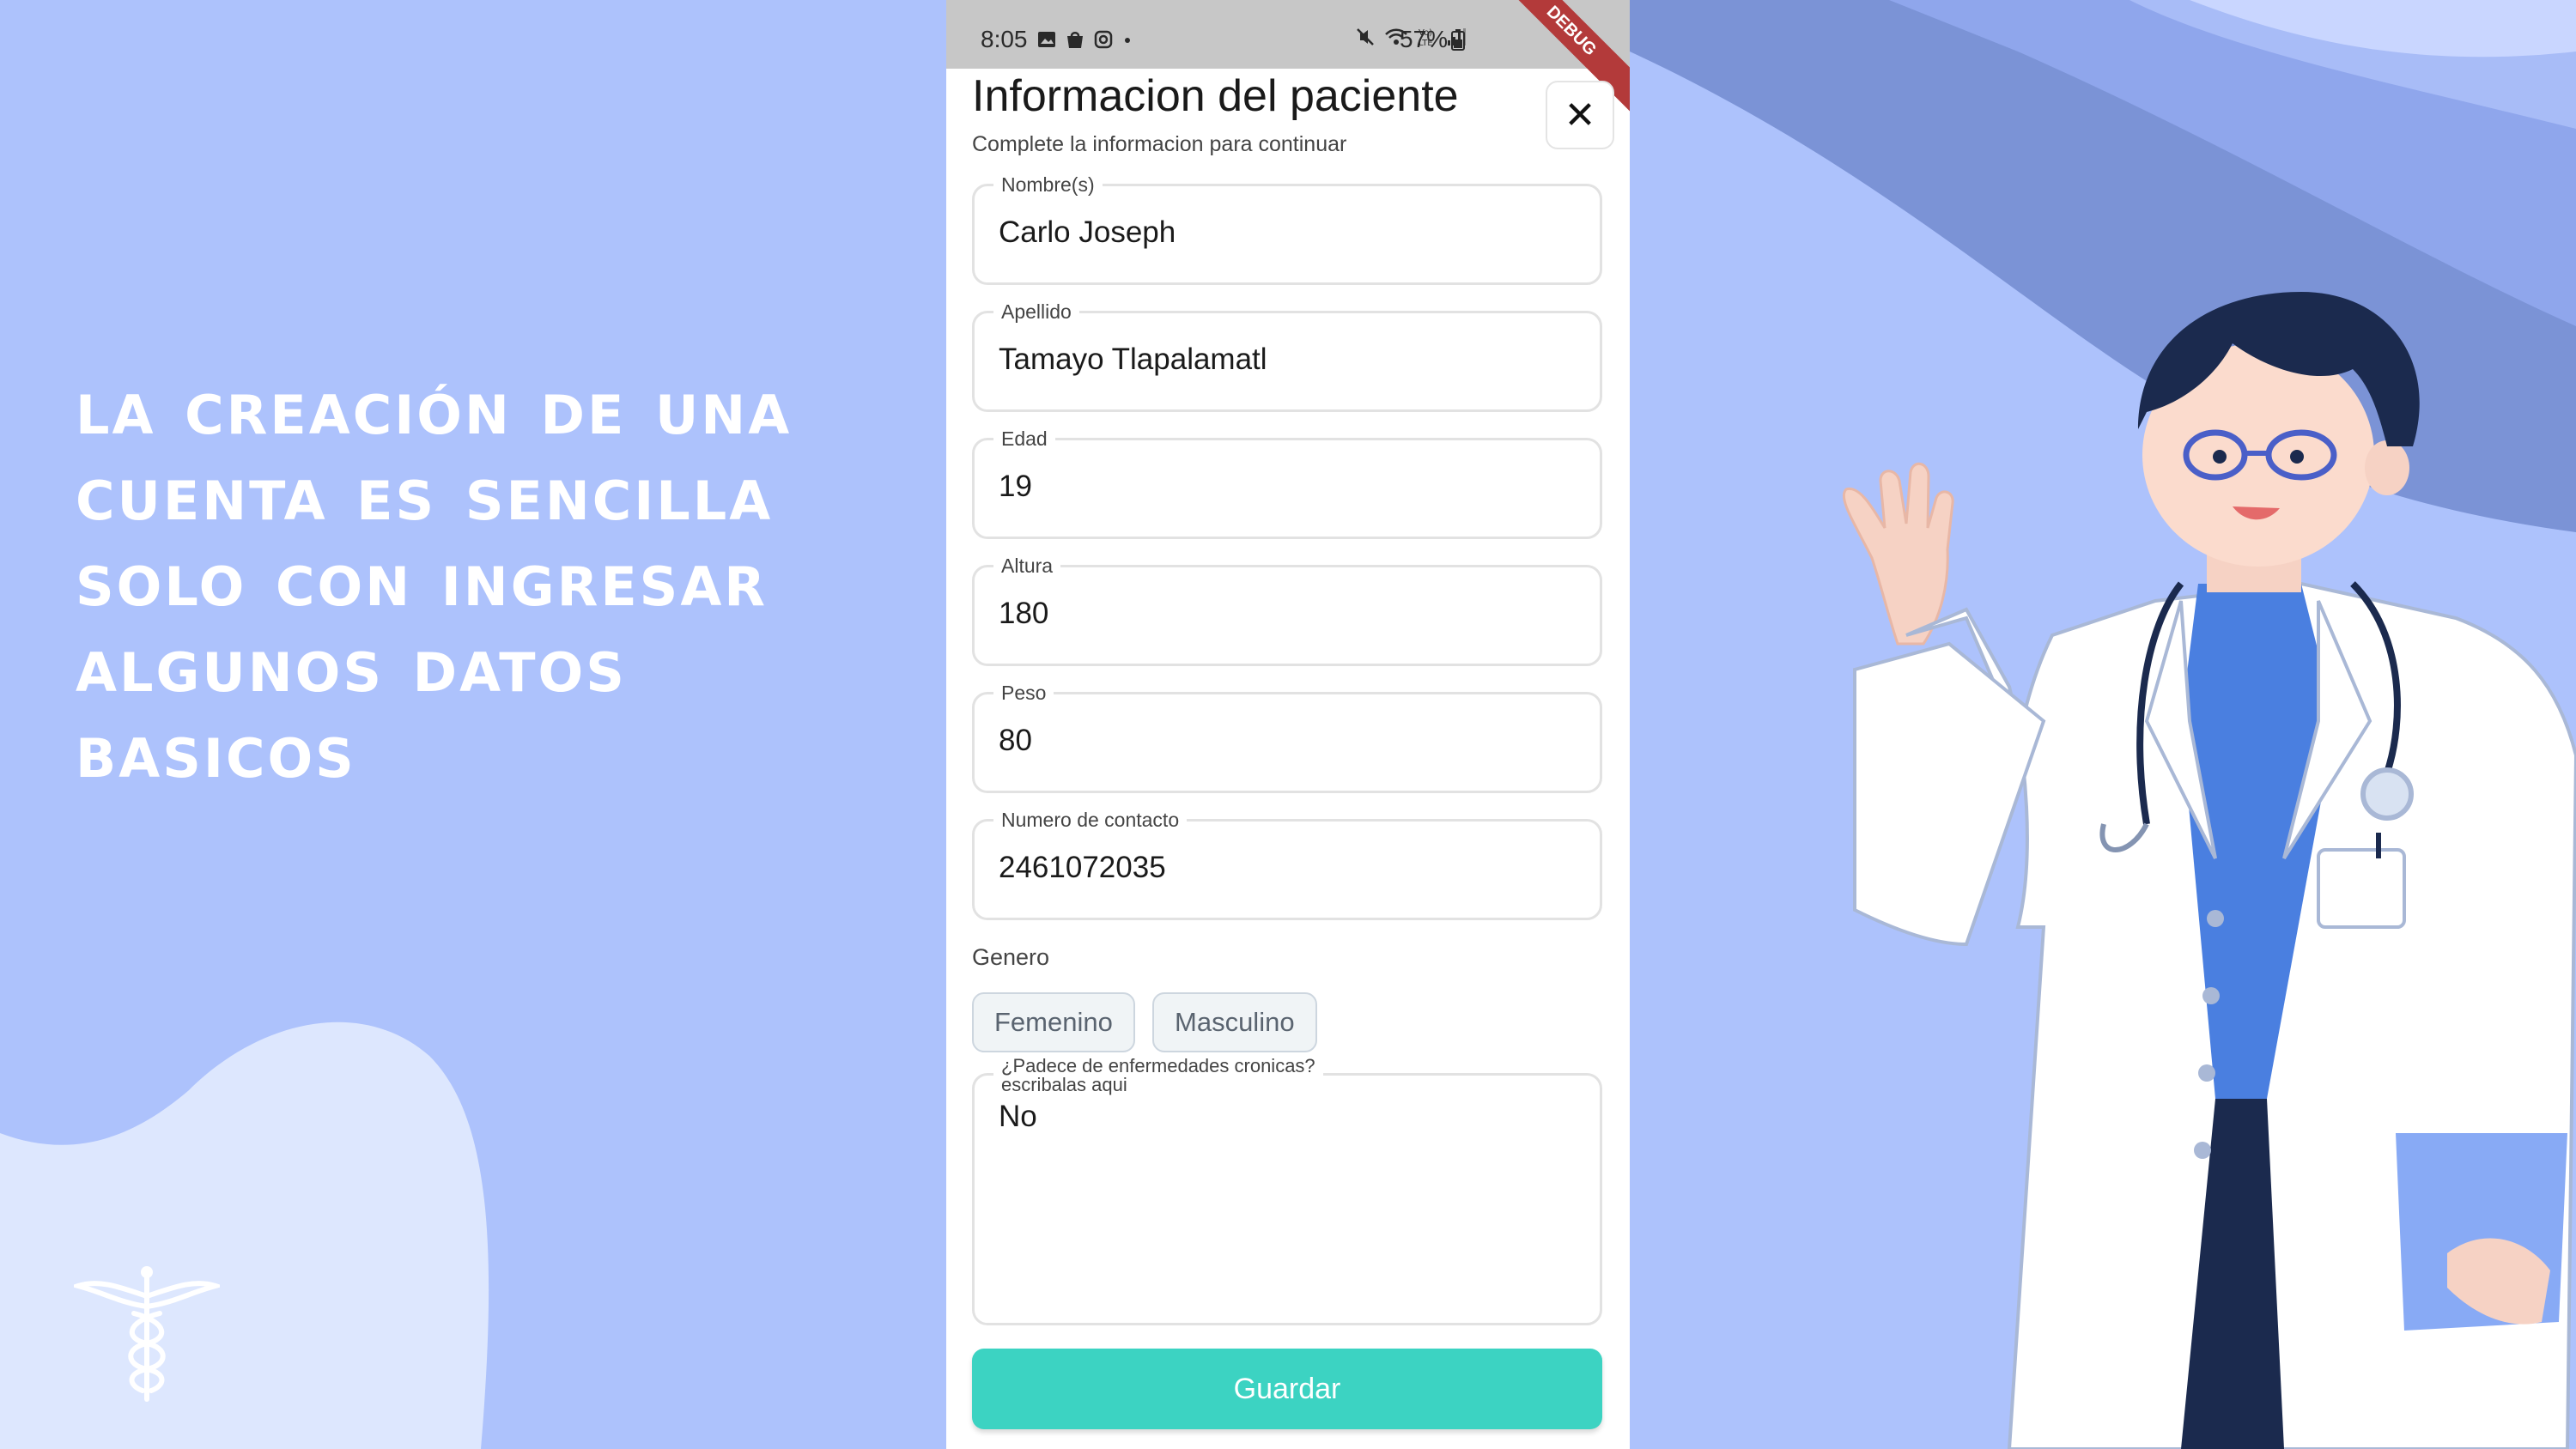  What do you see at coordinates (1159, 144) in the screenshot?
I see `form-subtitle: Complete la informacion para continuar` at bounding box center [1159, 144].